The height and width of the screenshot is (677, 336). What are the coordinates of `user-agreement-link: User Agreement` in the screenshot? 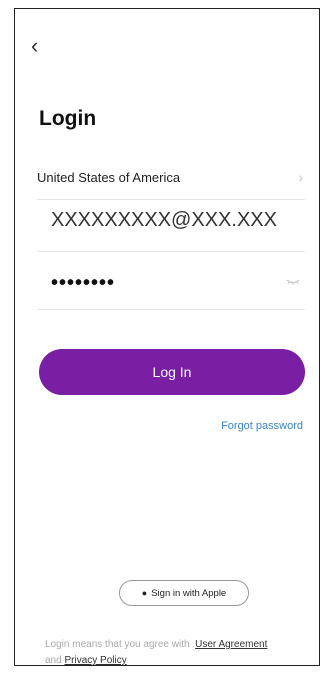 It's located at (231, 644).